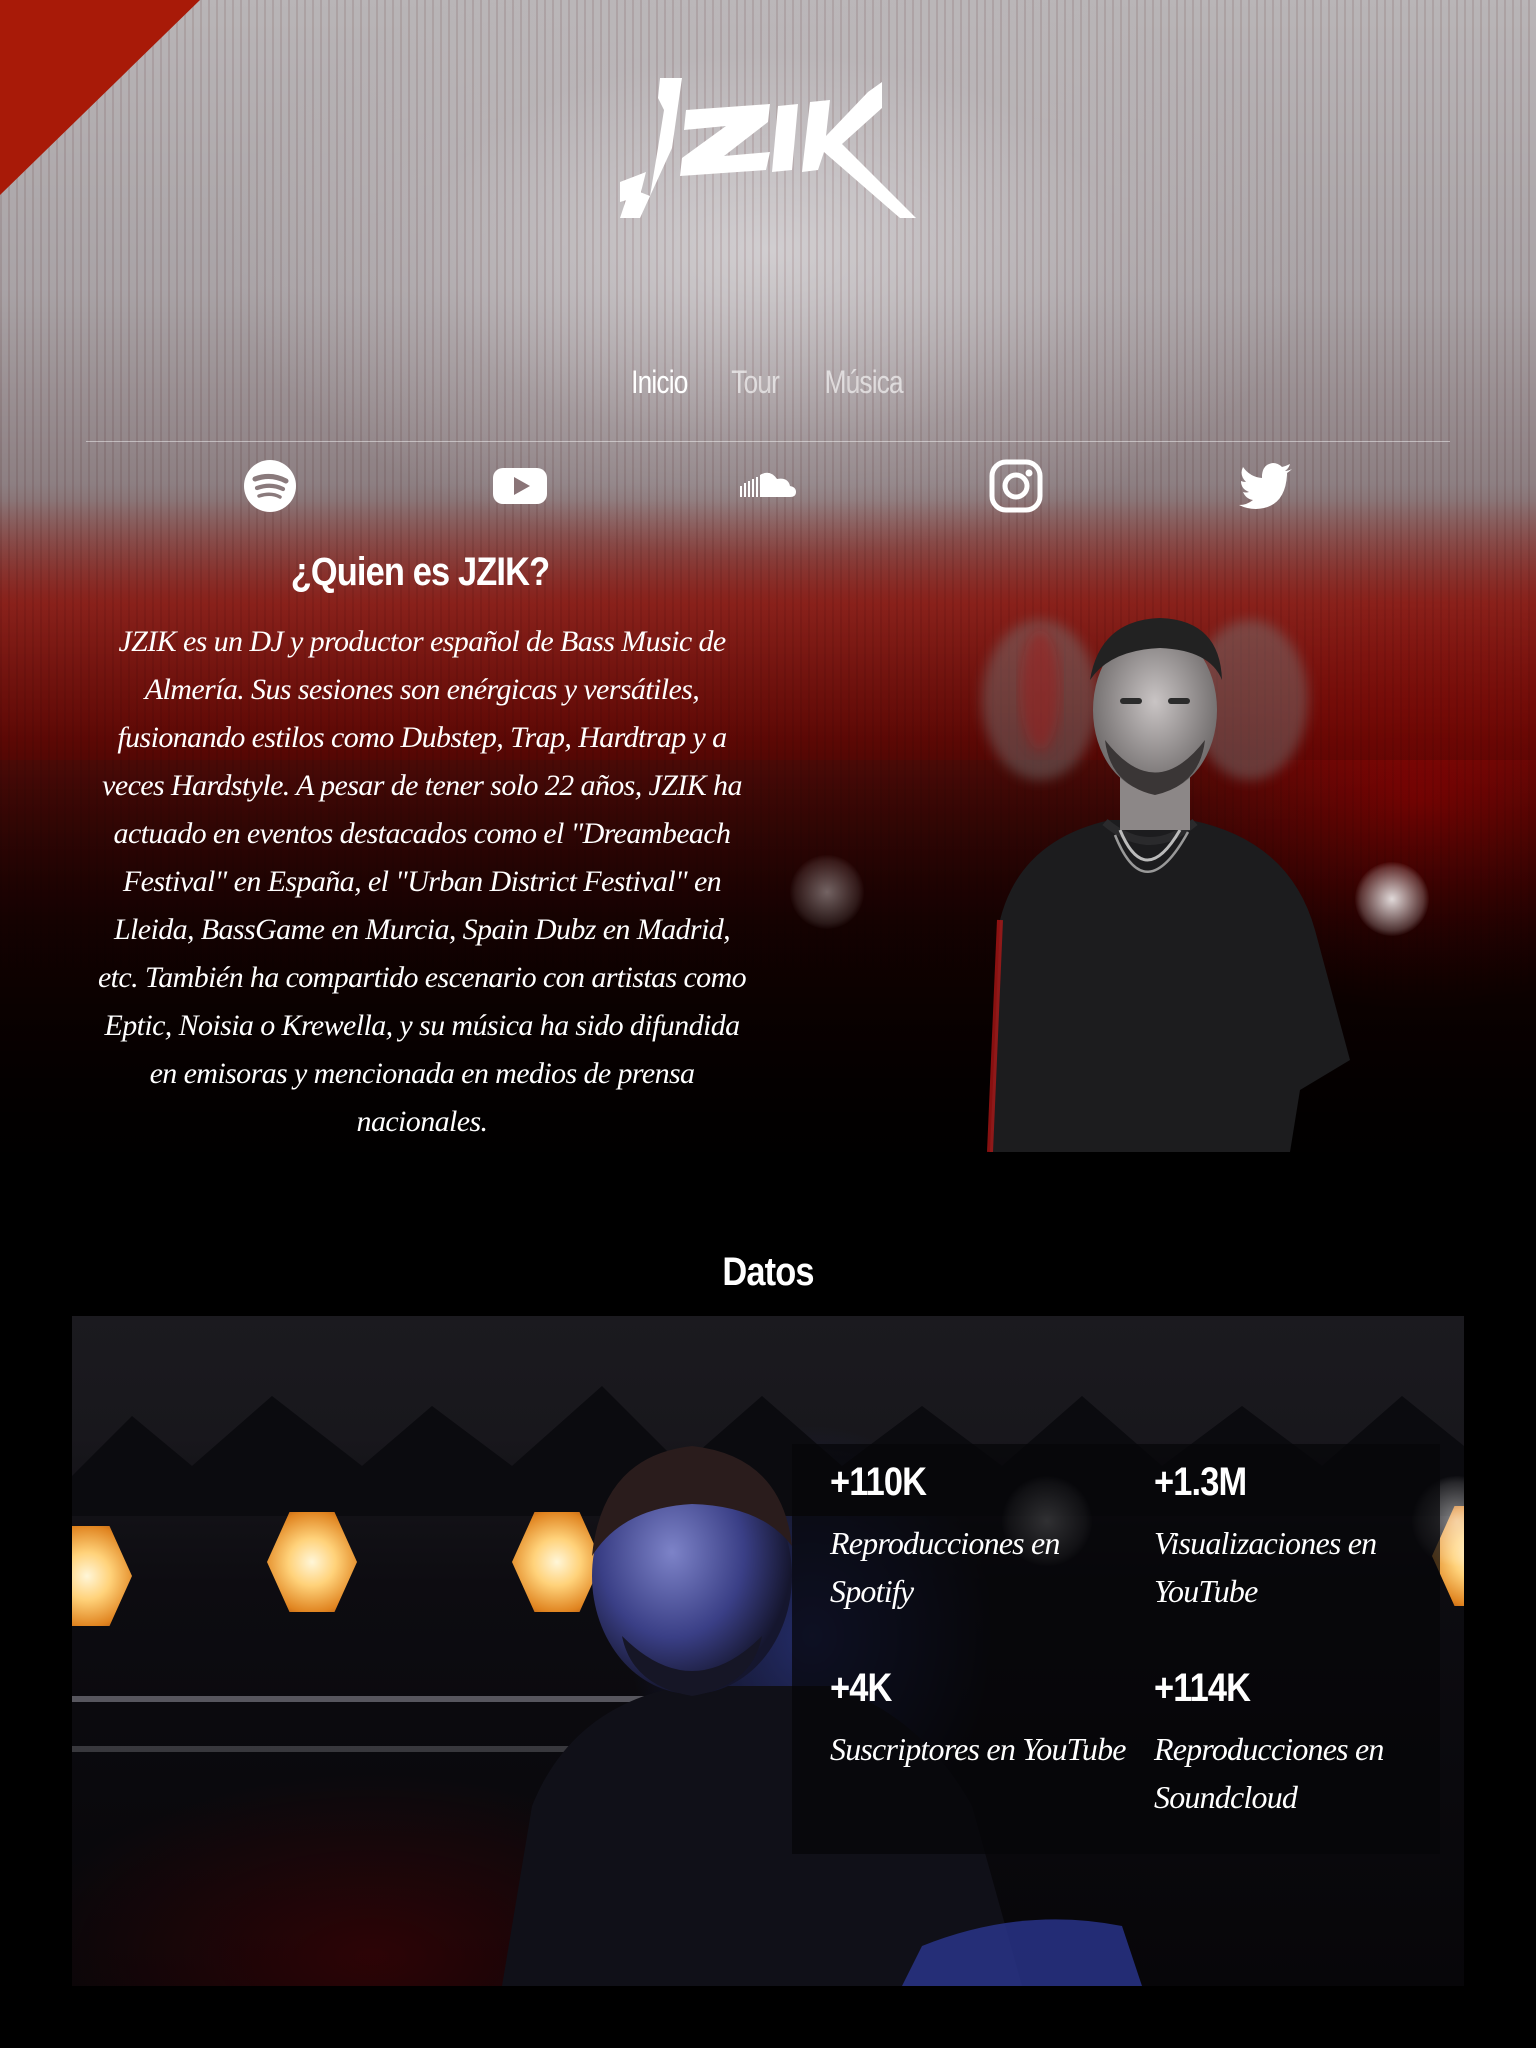 Image resolution: width=1536 pixels, height=2048 pixels. What do you see at coordinates (1200, 1482) in the screenshot?
I see `stat-value: +1.3M` at bounding box center [1200, 1482].